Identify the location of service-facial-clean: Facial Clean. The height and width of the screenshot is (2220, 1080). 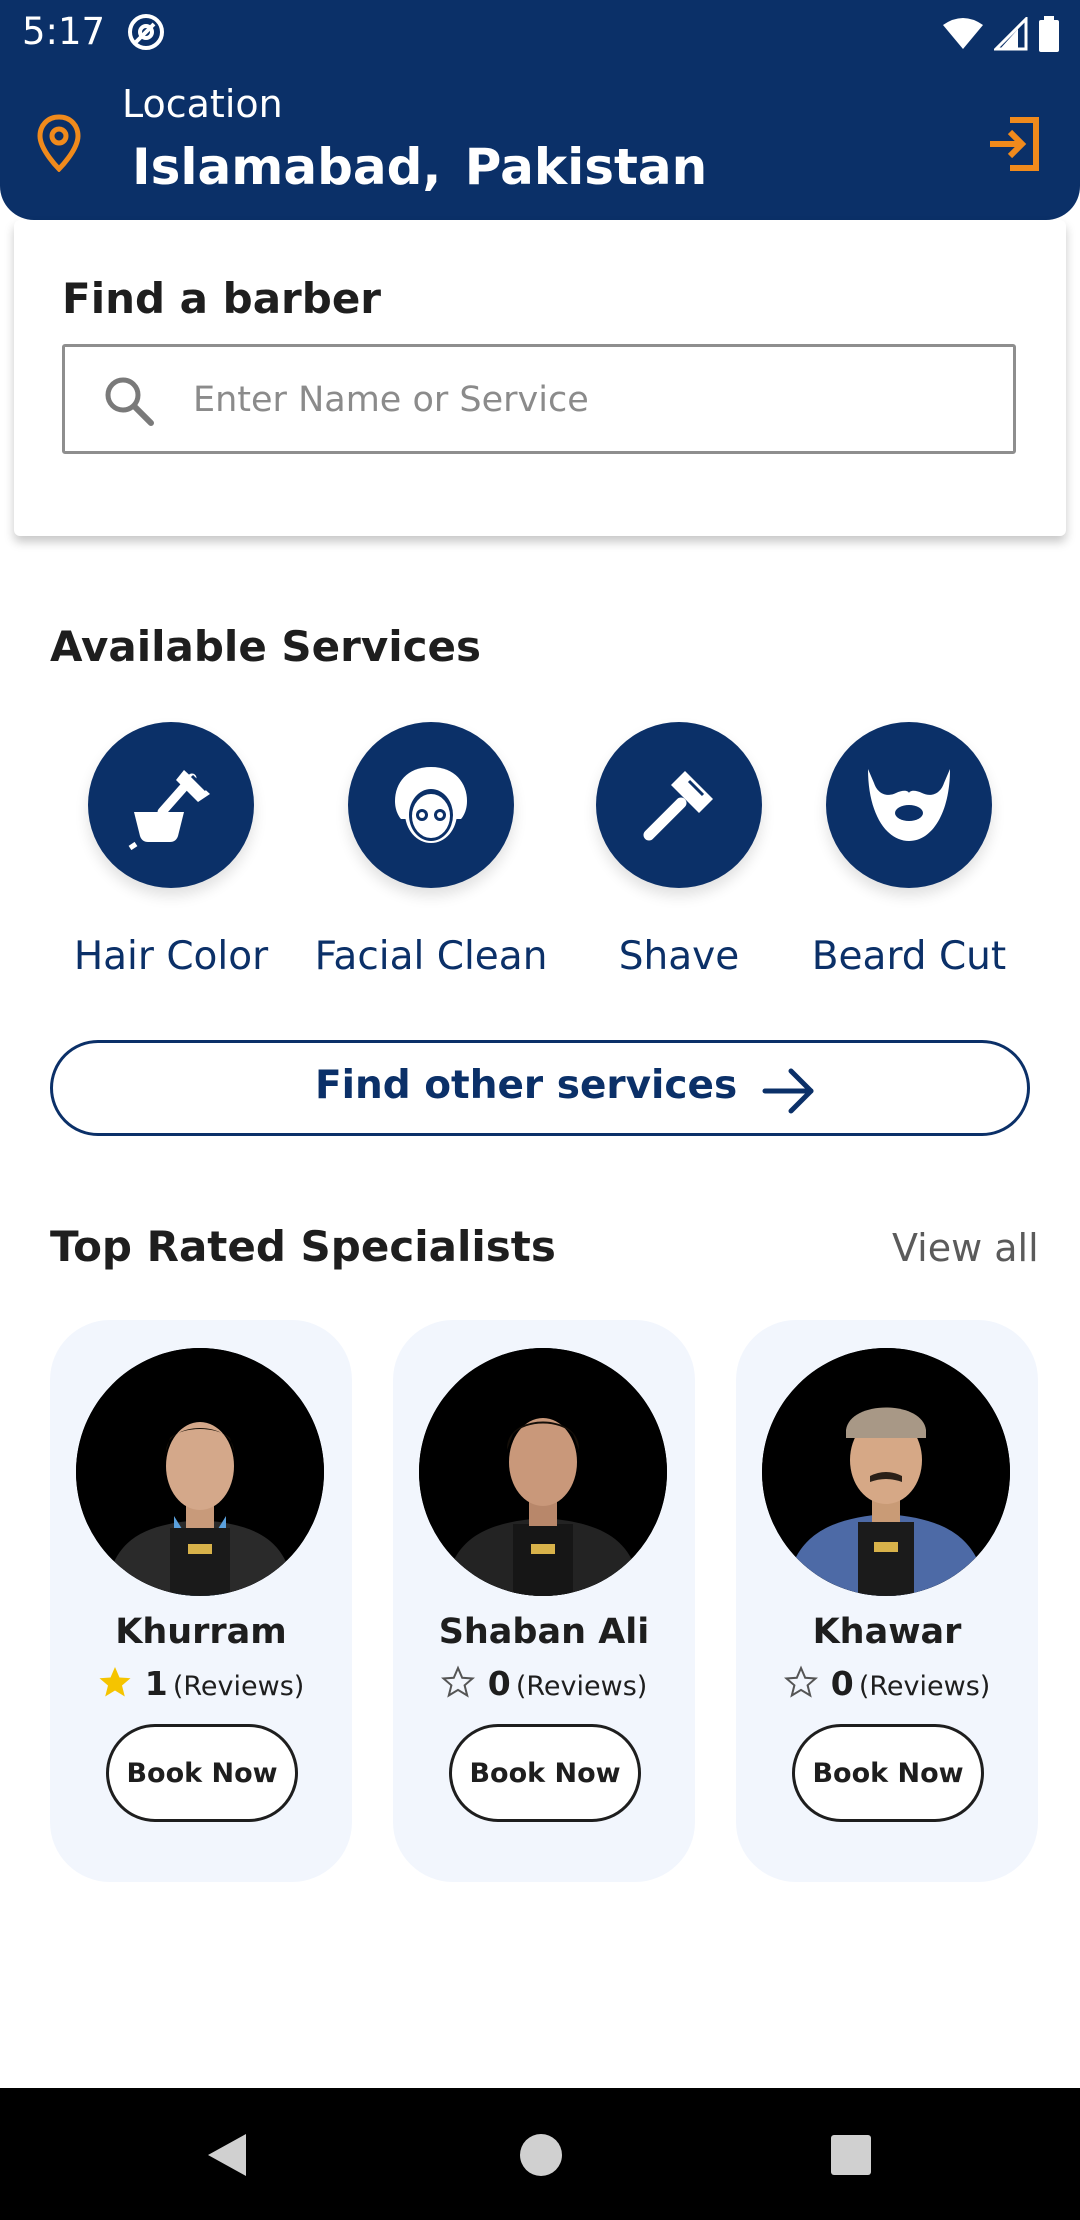
(431, 857).